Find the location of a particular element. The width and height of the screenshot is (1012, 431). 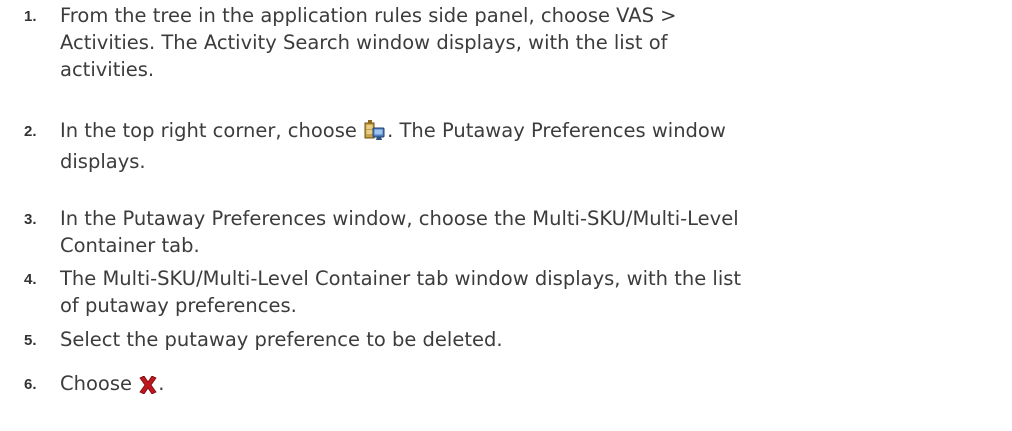

step-text-before: In the top right corner, choose is located at coordinates (212, 130).